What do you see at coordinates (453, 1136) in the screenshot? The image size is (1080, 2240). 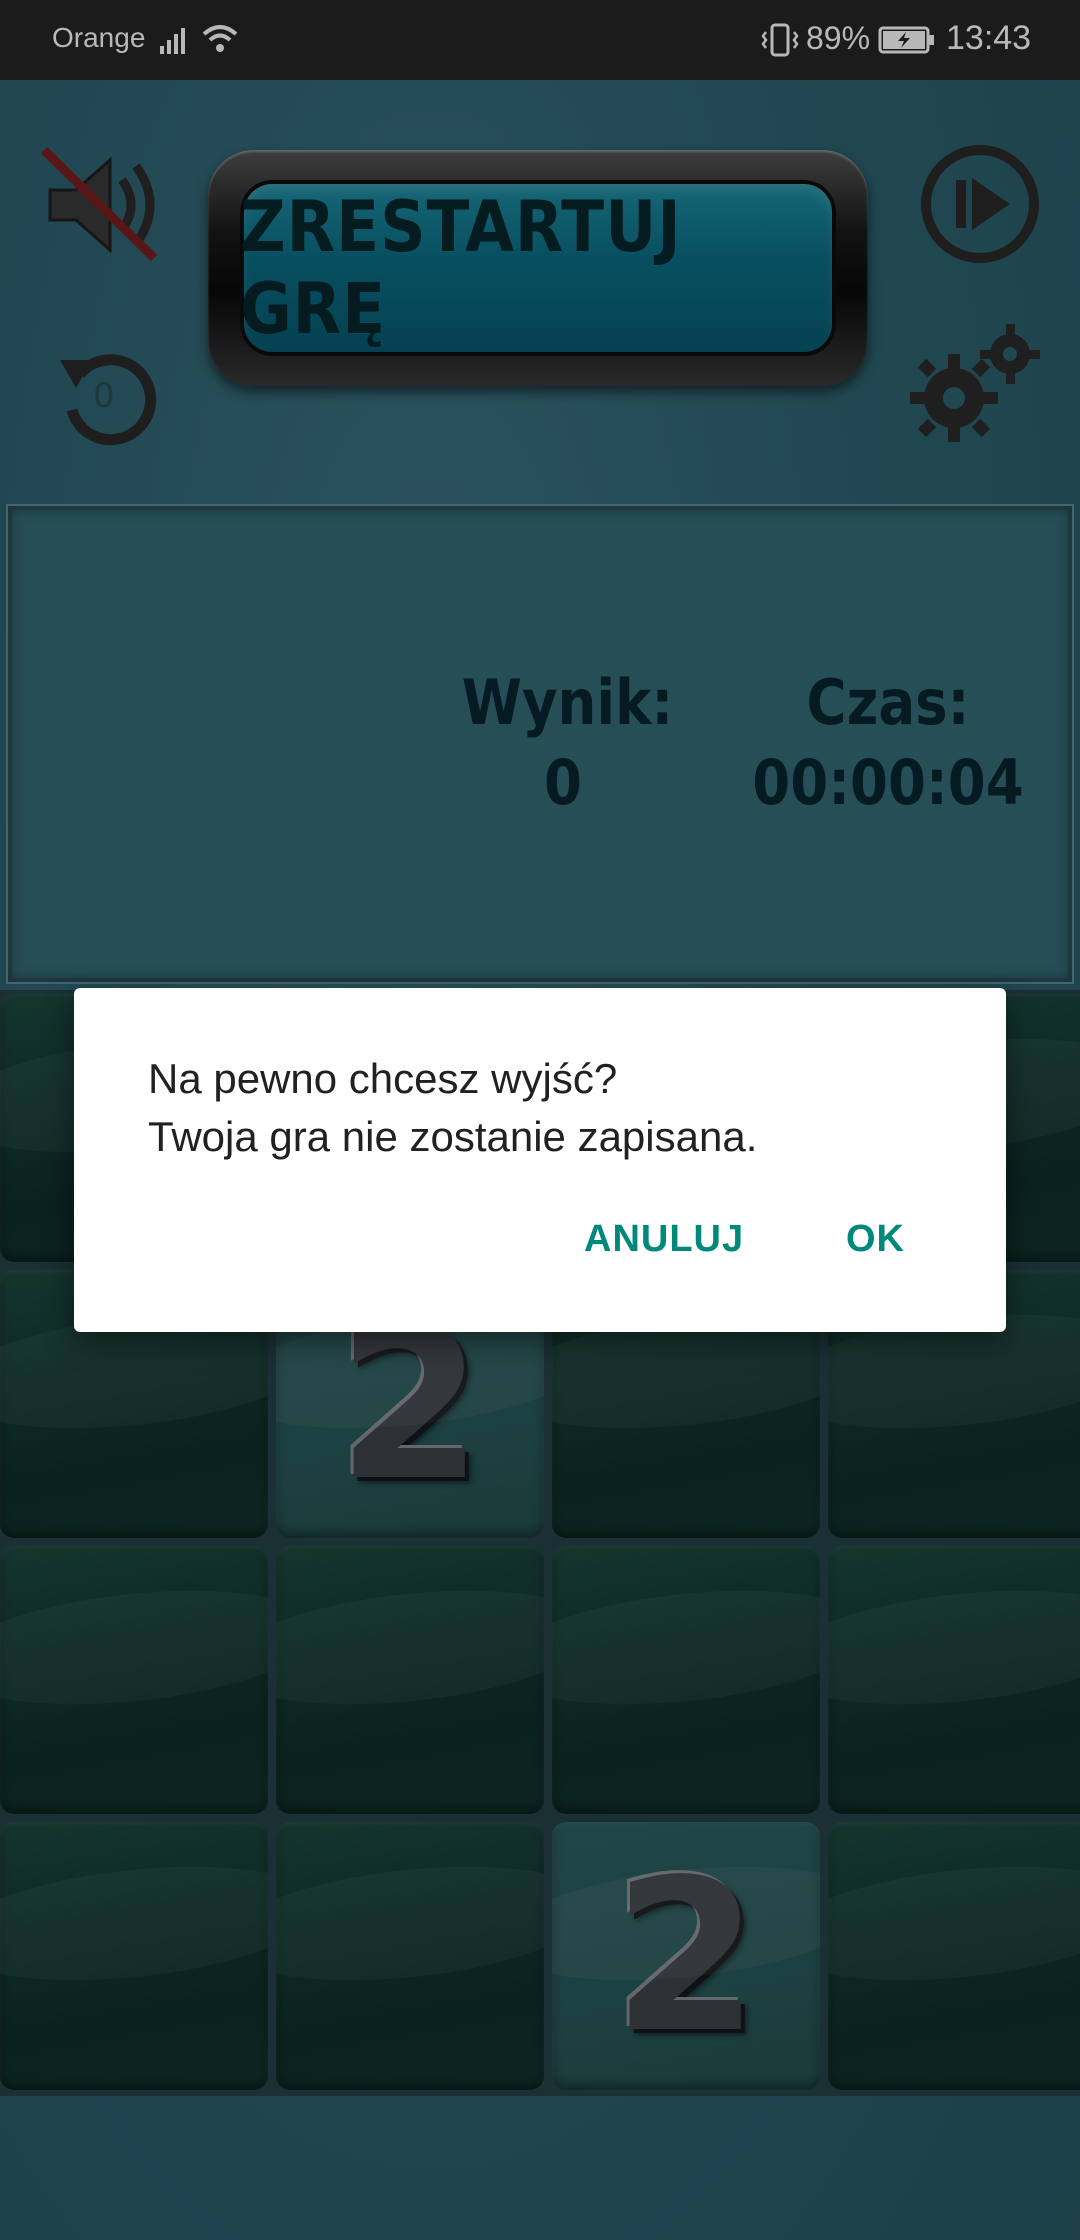 I see `dialog-message-line2: Twoja gra nie zostanie zapisana.` at bounding box center [453, 1136].